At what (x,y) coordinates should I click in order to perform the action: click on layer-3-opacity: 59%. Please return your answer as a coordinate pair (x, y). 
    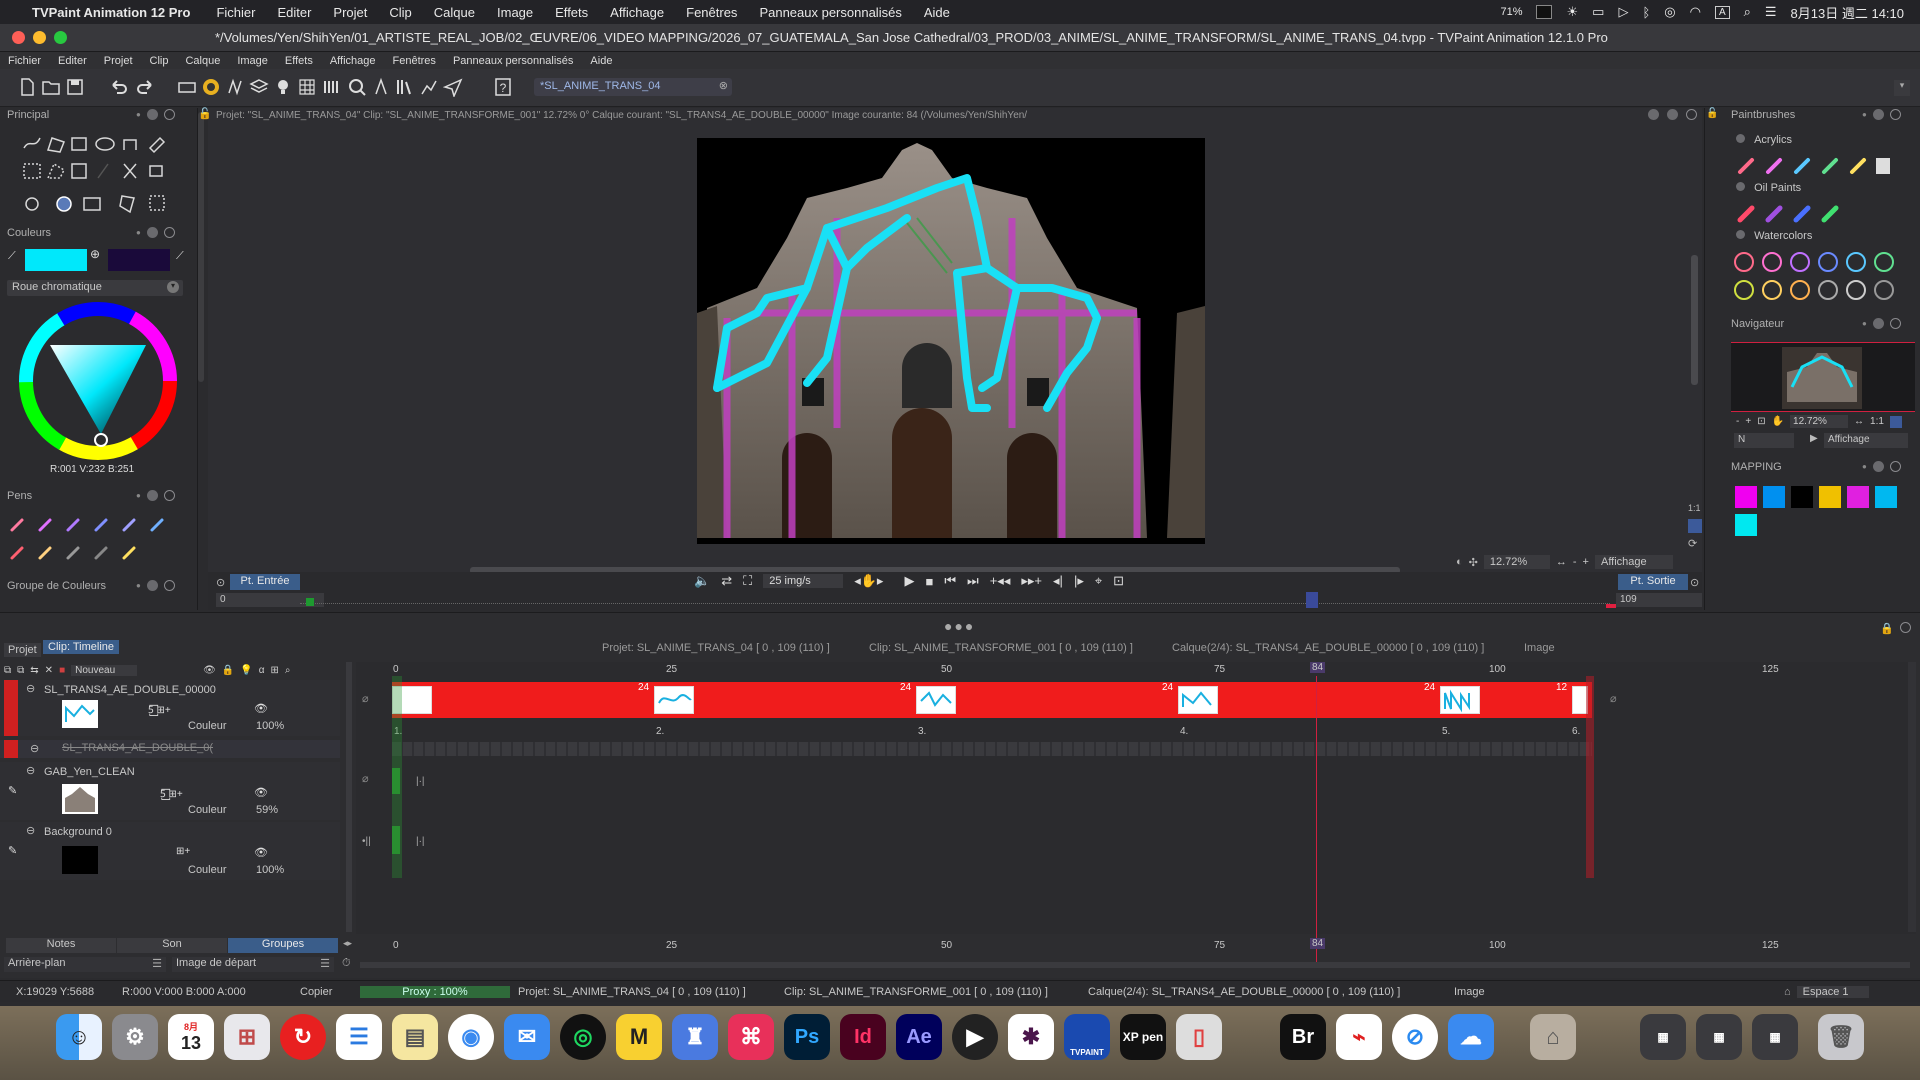
    Looking at the image, I should click on (267, 810).